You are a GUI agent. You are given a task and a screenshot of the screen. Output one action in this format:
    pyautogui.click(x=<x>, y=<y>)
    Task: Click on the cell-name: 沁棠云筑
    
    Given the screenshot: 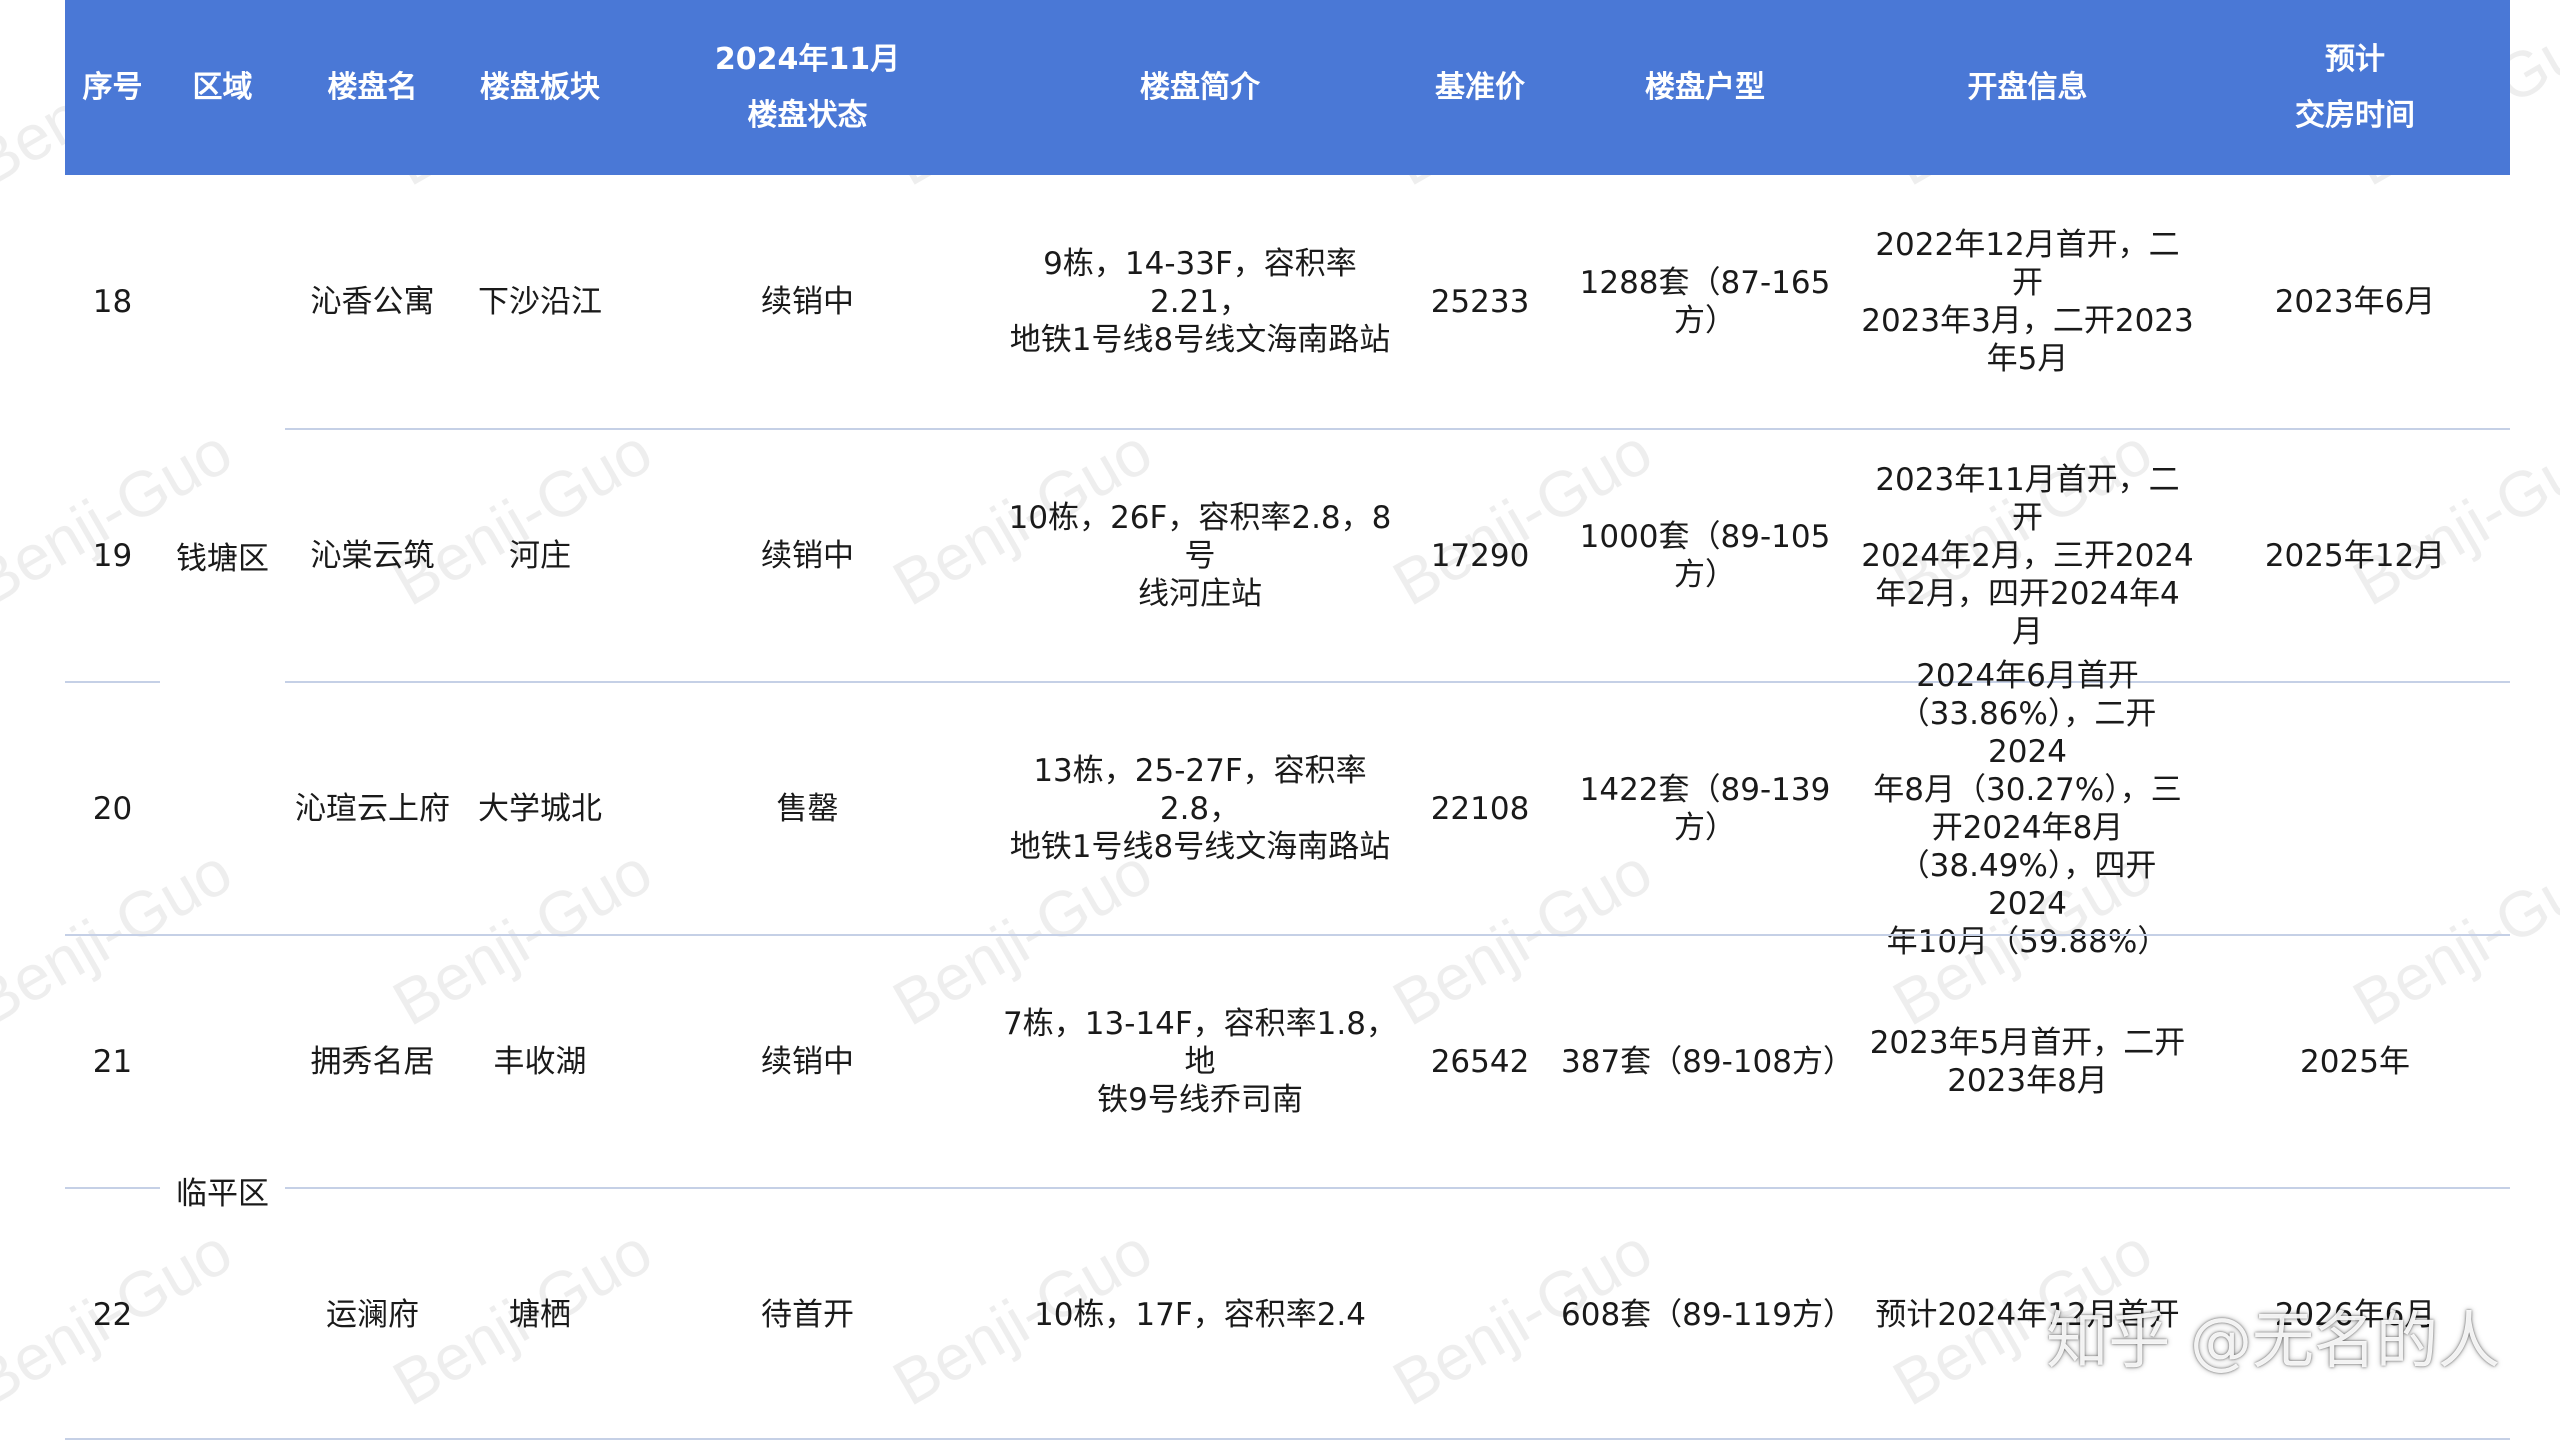 What is the action you would take?
    pyautogui.click(x=372, y=555)
    